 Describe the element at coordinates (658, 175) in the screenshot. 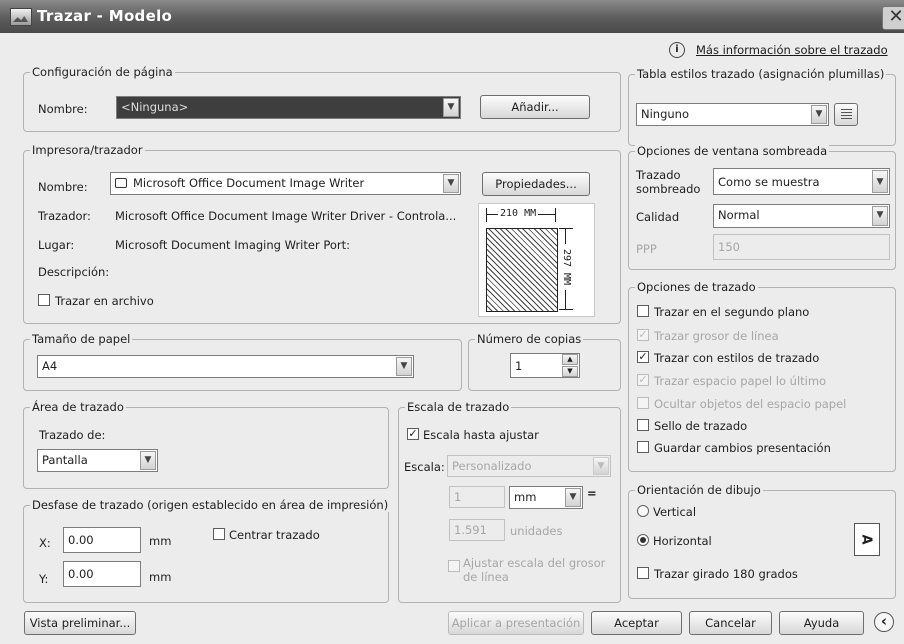

I see `shade-plot-label-1: Trazado` at that location.